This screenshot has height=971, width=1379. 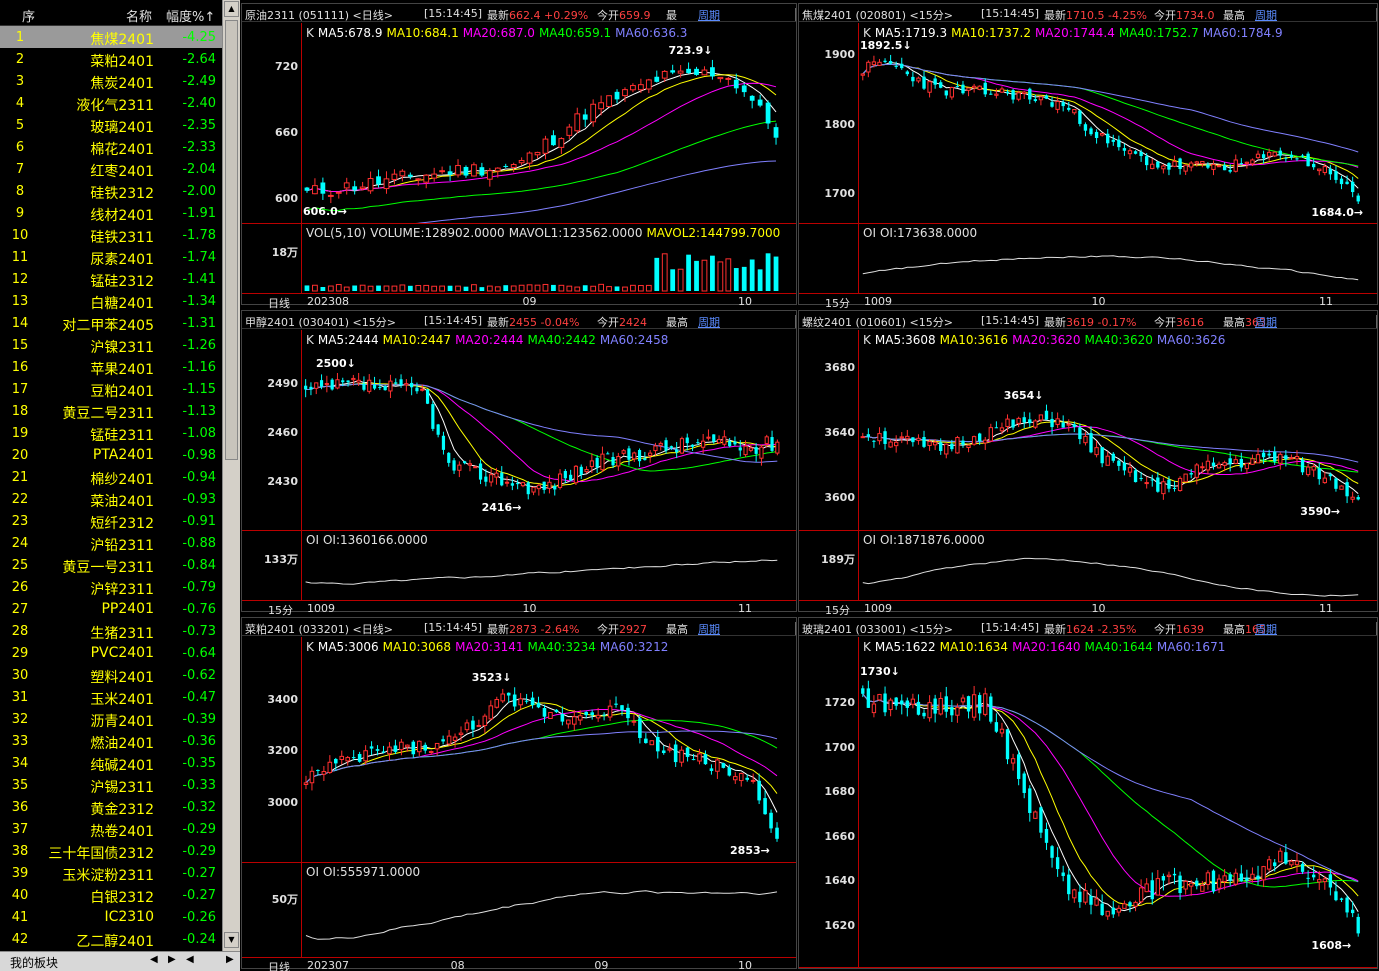 I want to click on list-row: 12 锰硅2312 -1.41, so click(x=111, y=279).